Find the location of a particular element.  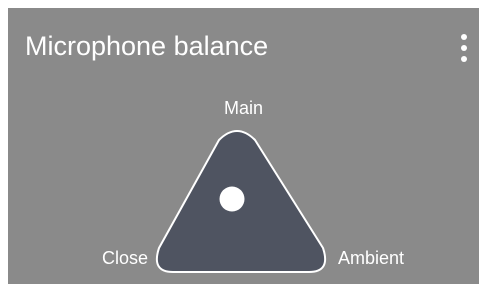

label-close: Close is located at coordinates (125, 258).